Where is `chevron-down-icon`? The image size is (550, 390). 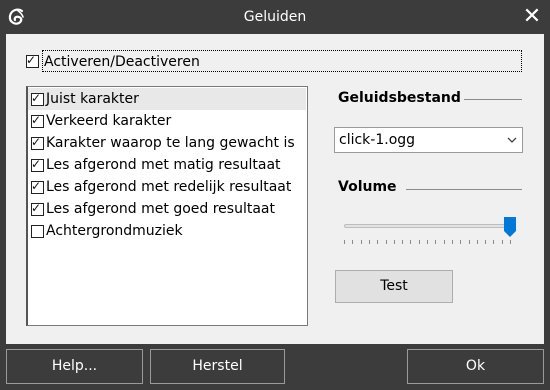
chevron-down-icon is located at coordinates (512, 140).